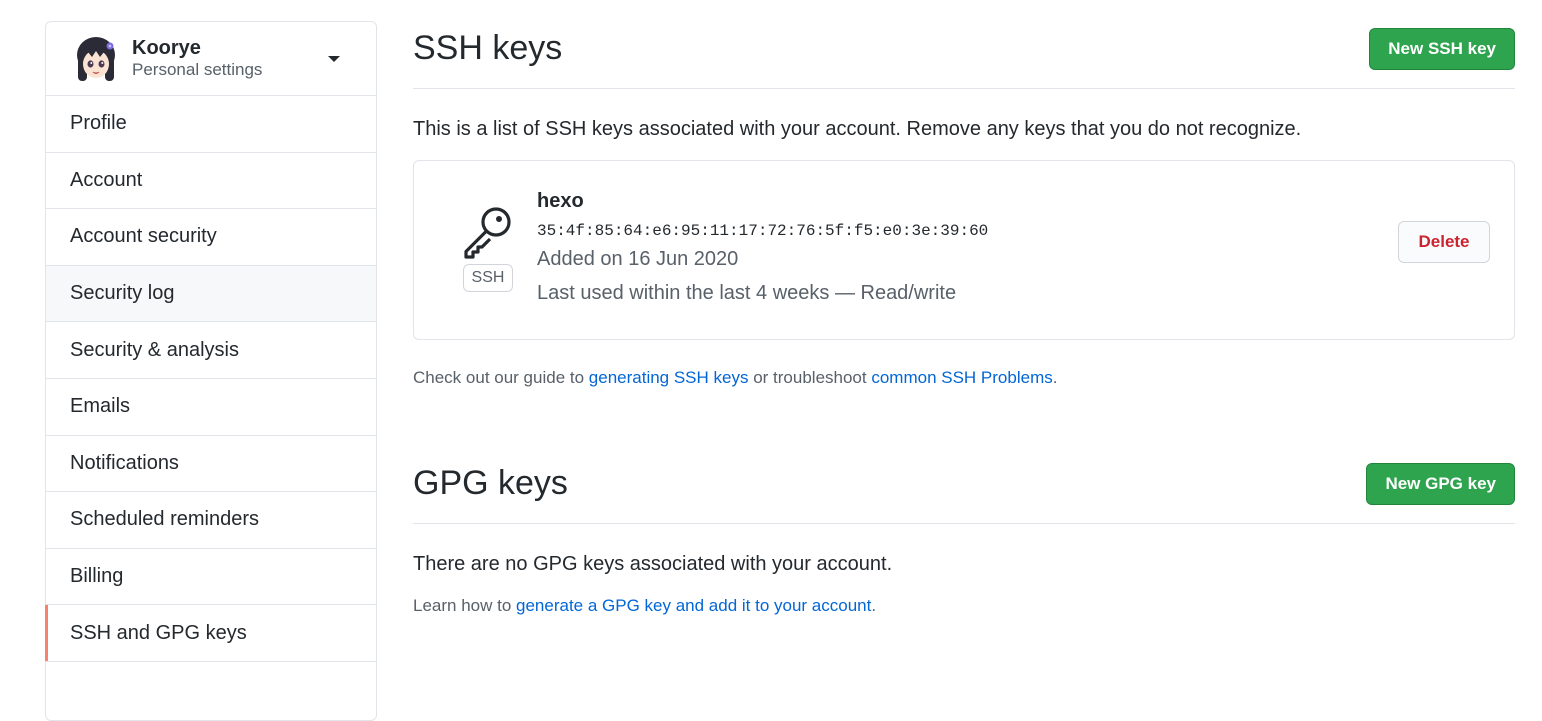 This screenshot has width=1542, height=721. I want to click on ssh-section-header: SSH keys New SSH key, so click(964, 55).